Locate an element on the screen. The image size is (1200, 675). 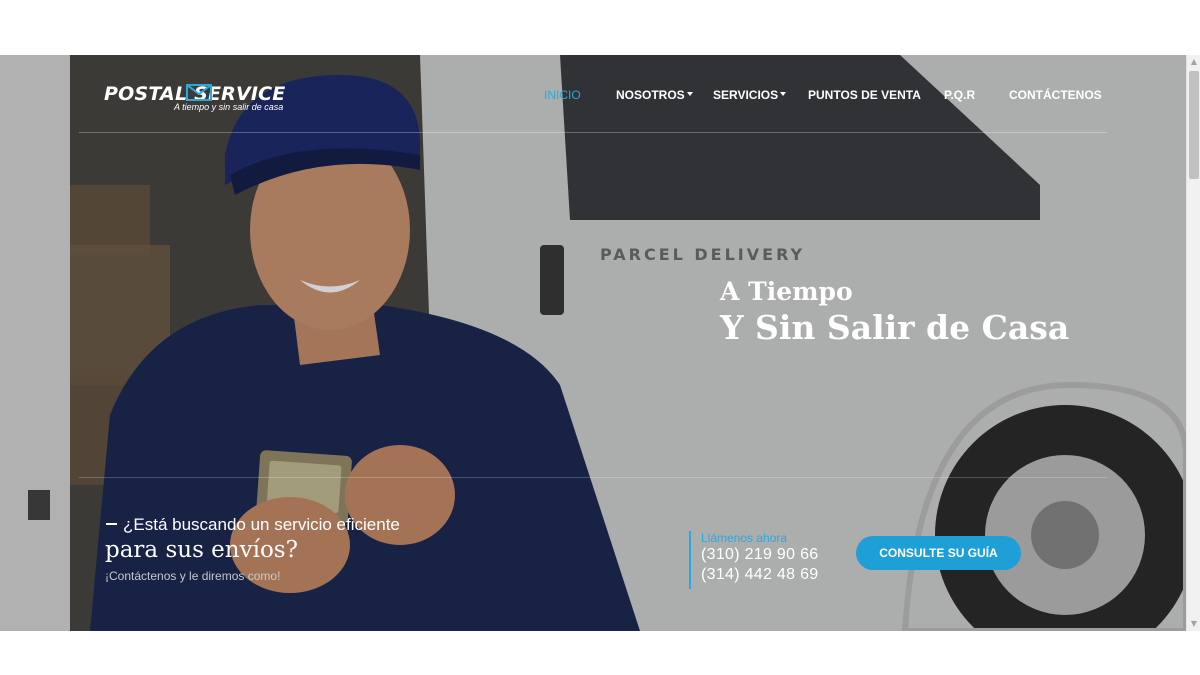
page-scrollbar: ▲ ▼ is located at coordinates (1193, 343).